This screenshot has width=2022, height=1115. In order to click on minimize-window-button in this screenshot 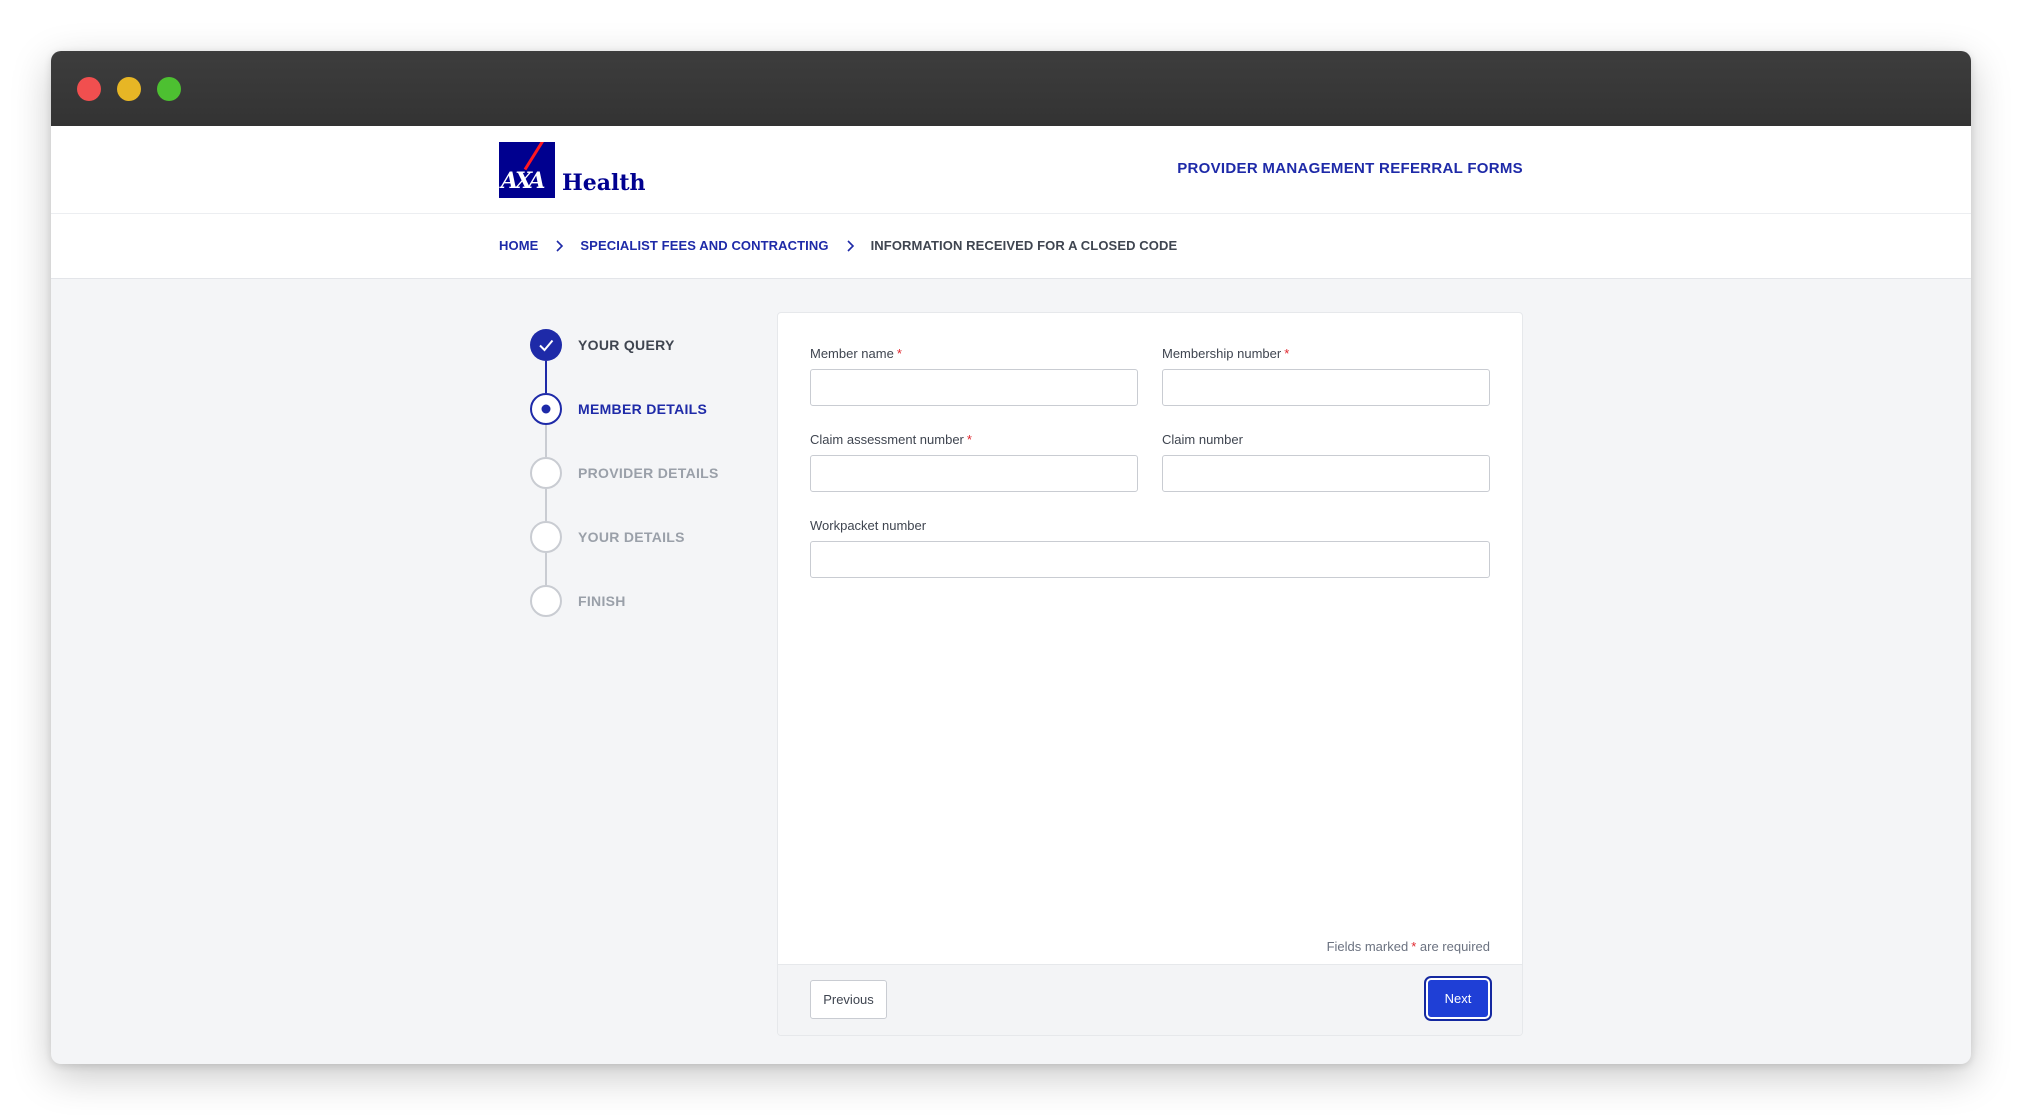, I will do `click(129, 89)`.